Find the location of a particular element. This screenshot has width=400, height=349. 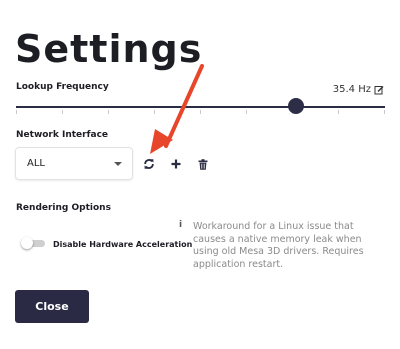

select-value: ALL is located at coordinates (36, 163).